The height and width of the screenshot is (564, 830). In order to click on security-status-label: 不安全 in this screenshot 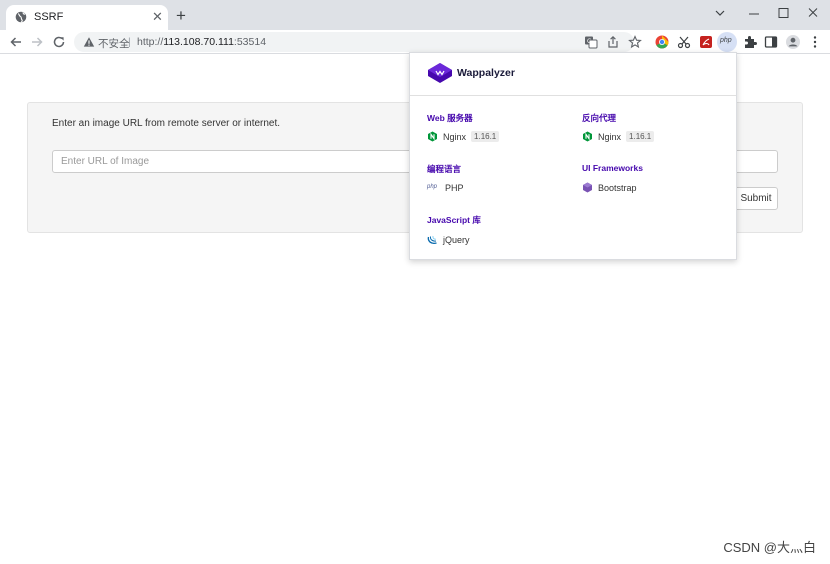, I will do `click(114, 43)`.